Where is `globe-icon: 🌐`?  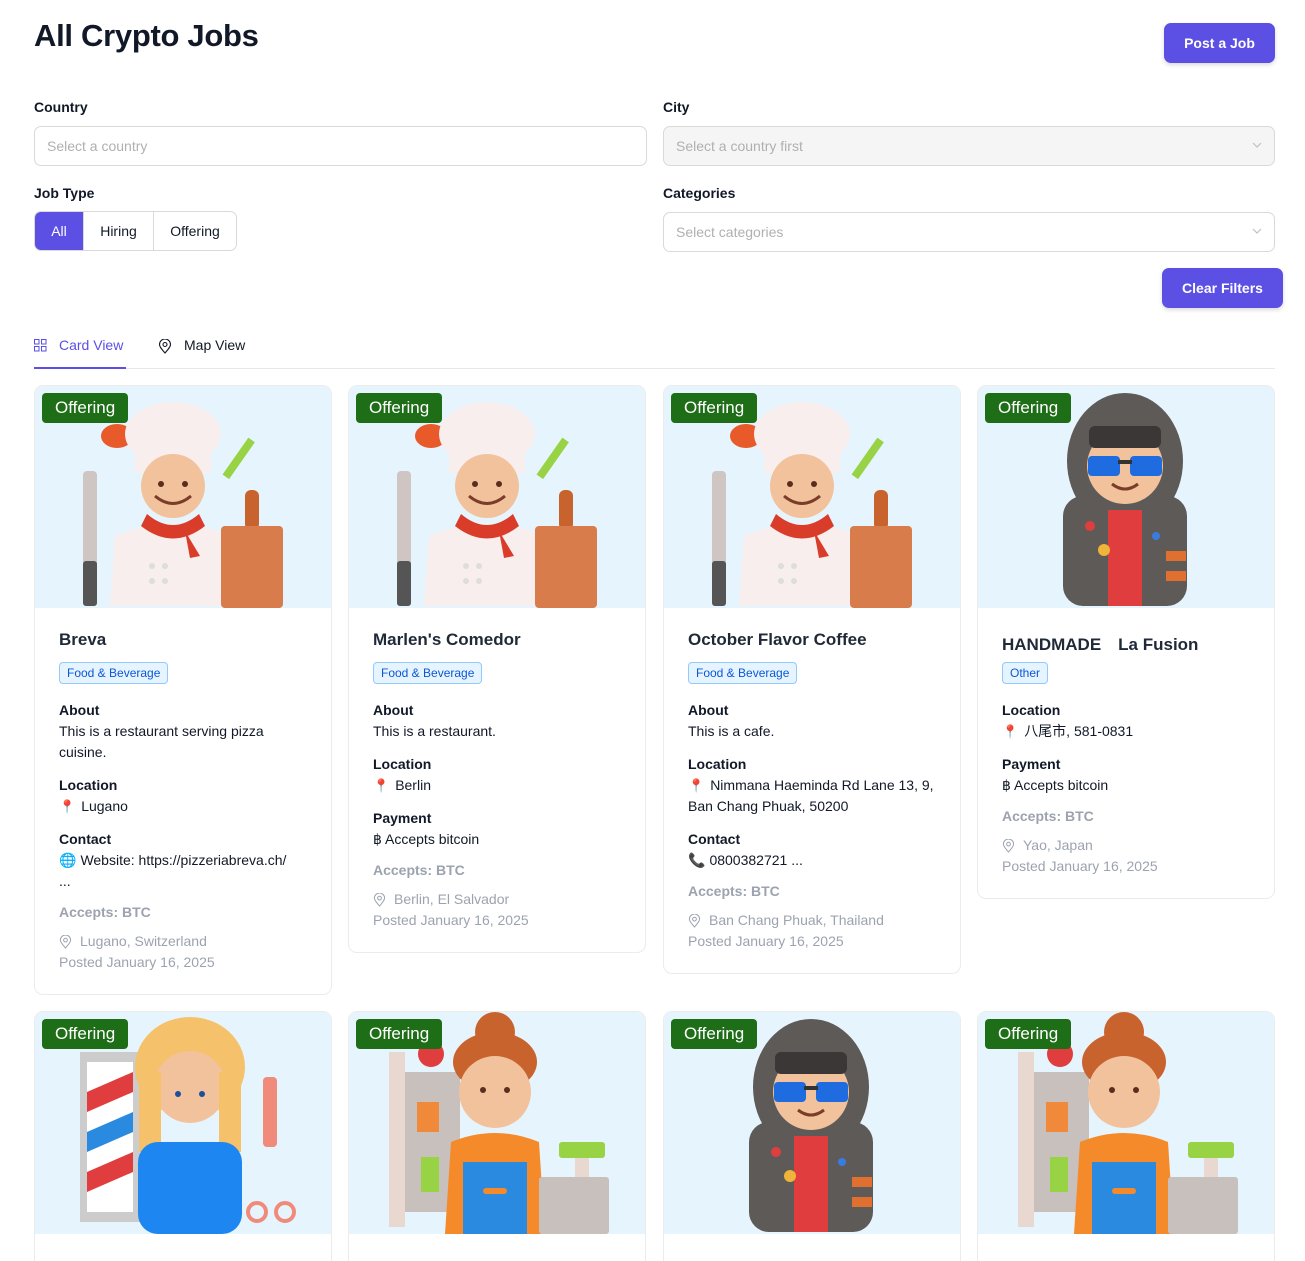
globe-icon: 🌐 is located at coordinates (68, 860).